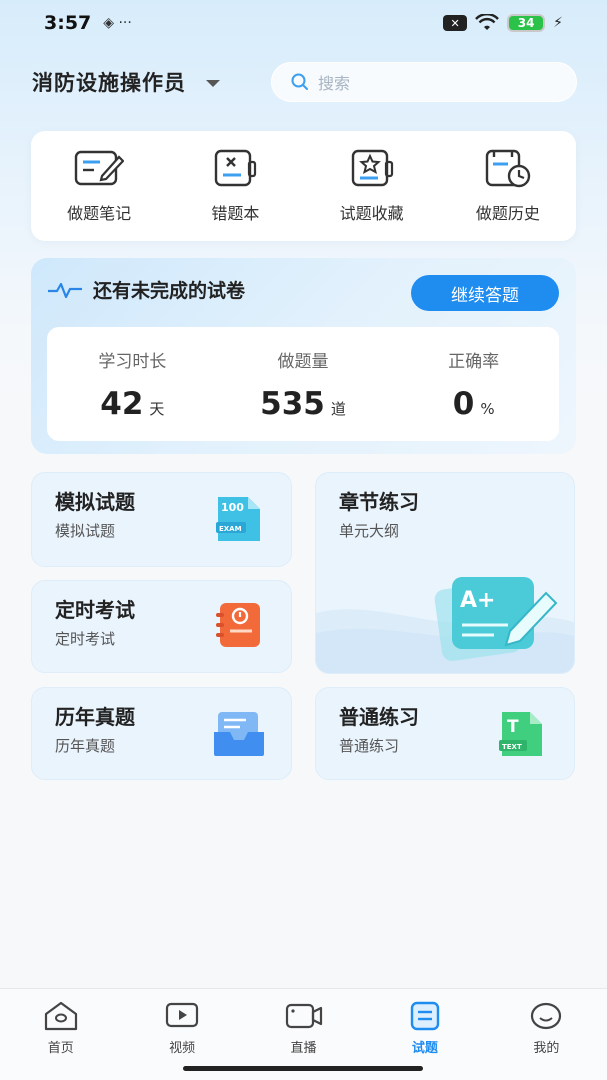 This screenshot has width=607, height=1080. What do you see at coordinates (485, 293) in the screenshot?
I see `continue-answering-button: 继续答题` at bounding box center [485, 293].